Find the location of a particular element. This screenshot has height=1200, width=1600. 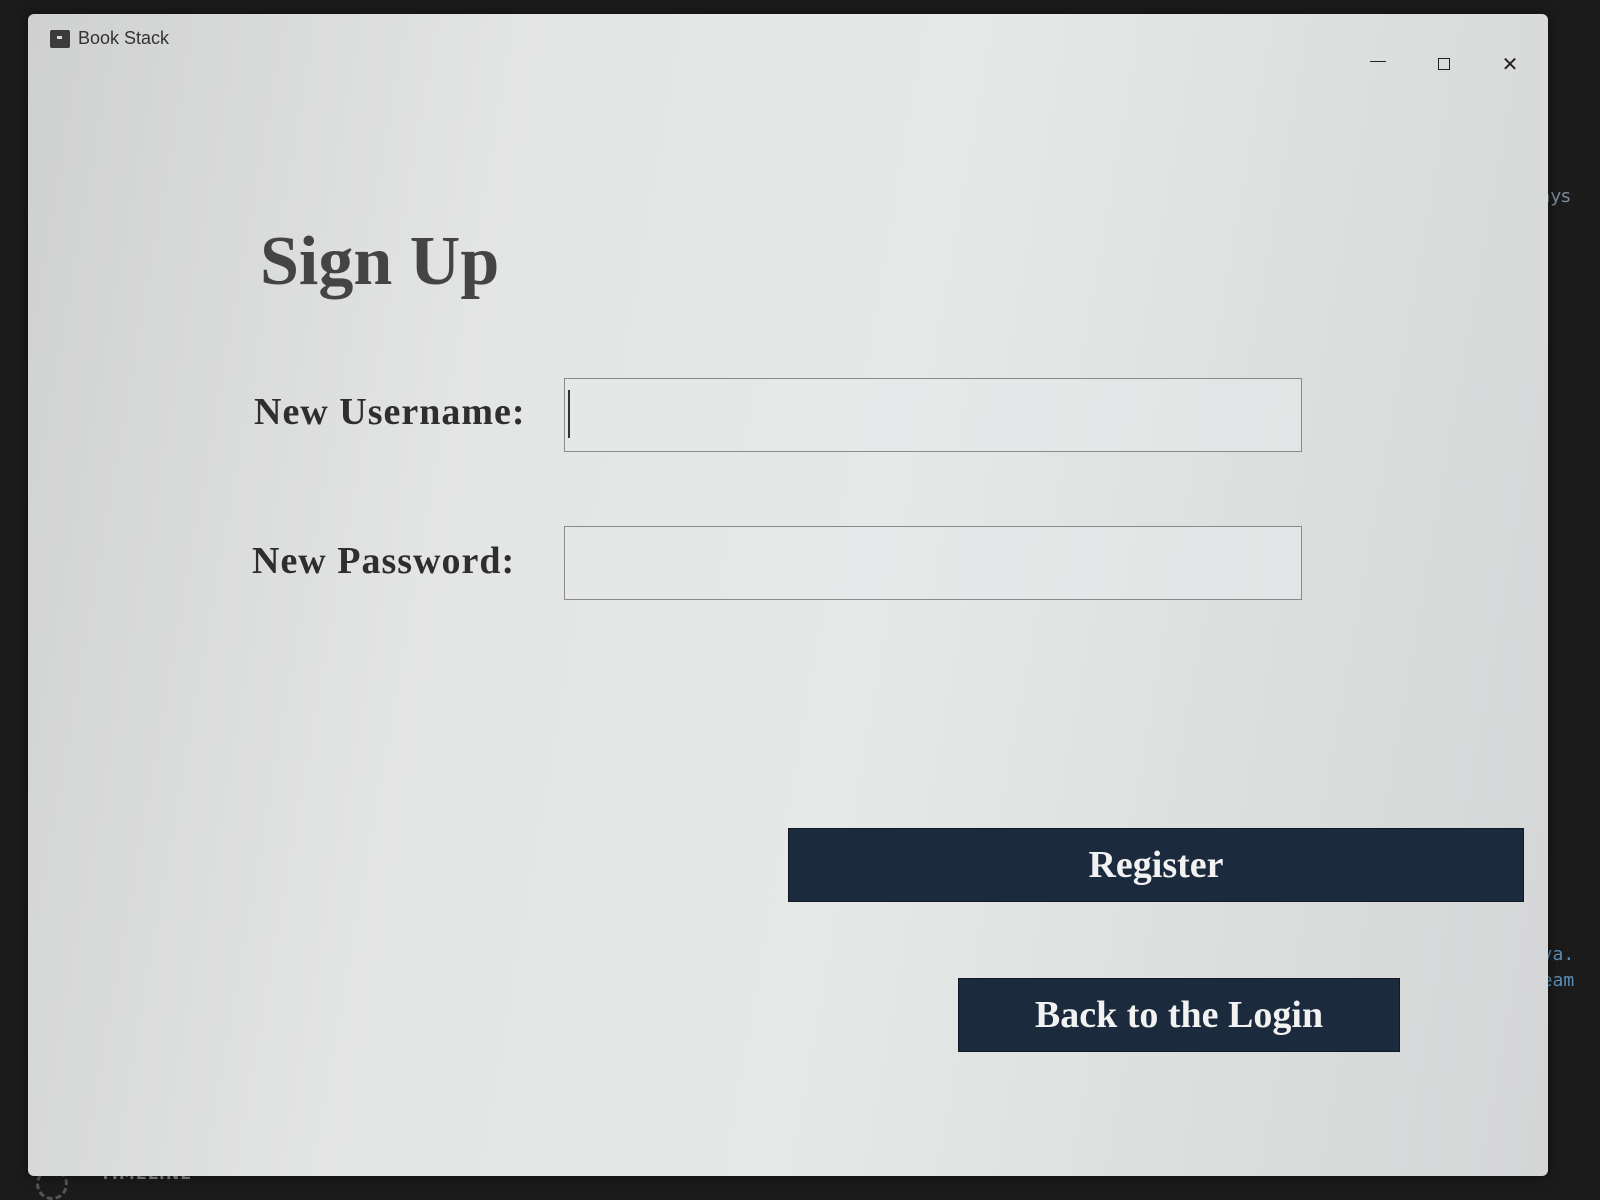

maximize-button is located at coordinates (1444, 64).